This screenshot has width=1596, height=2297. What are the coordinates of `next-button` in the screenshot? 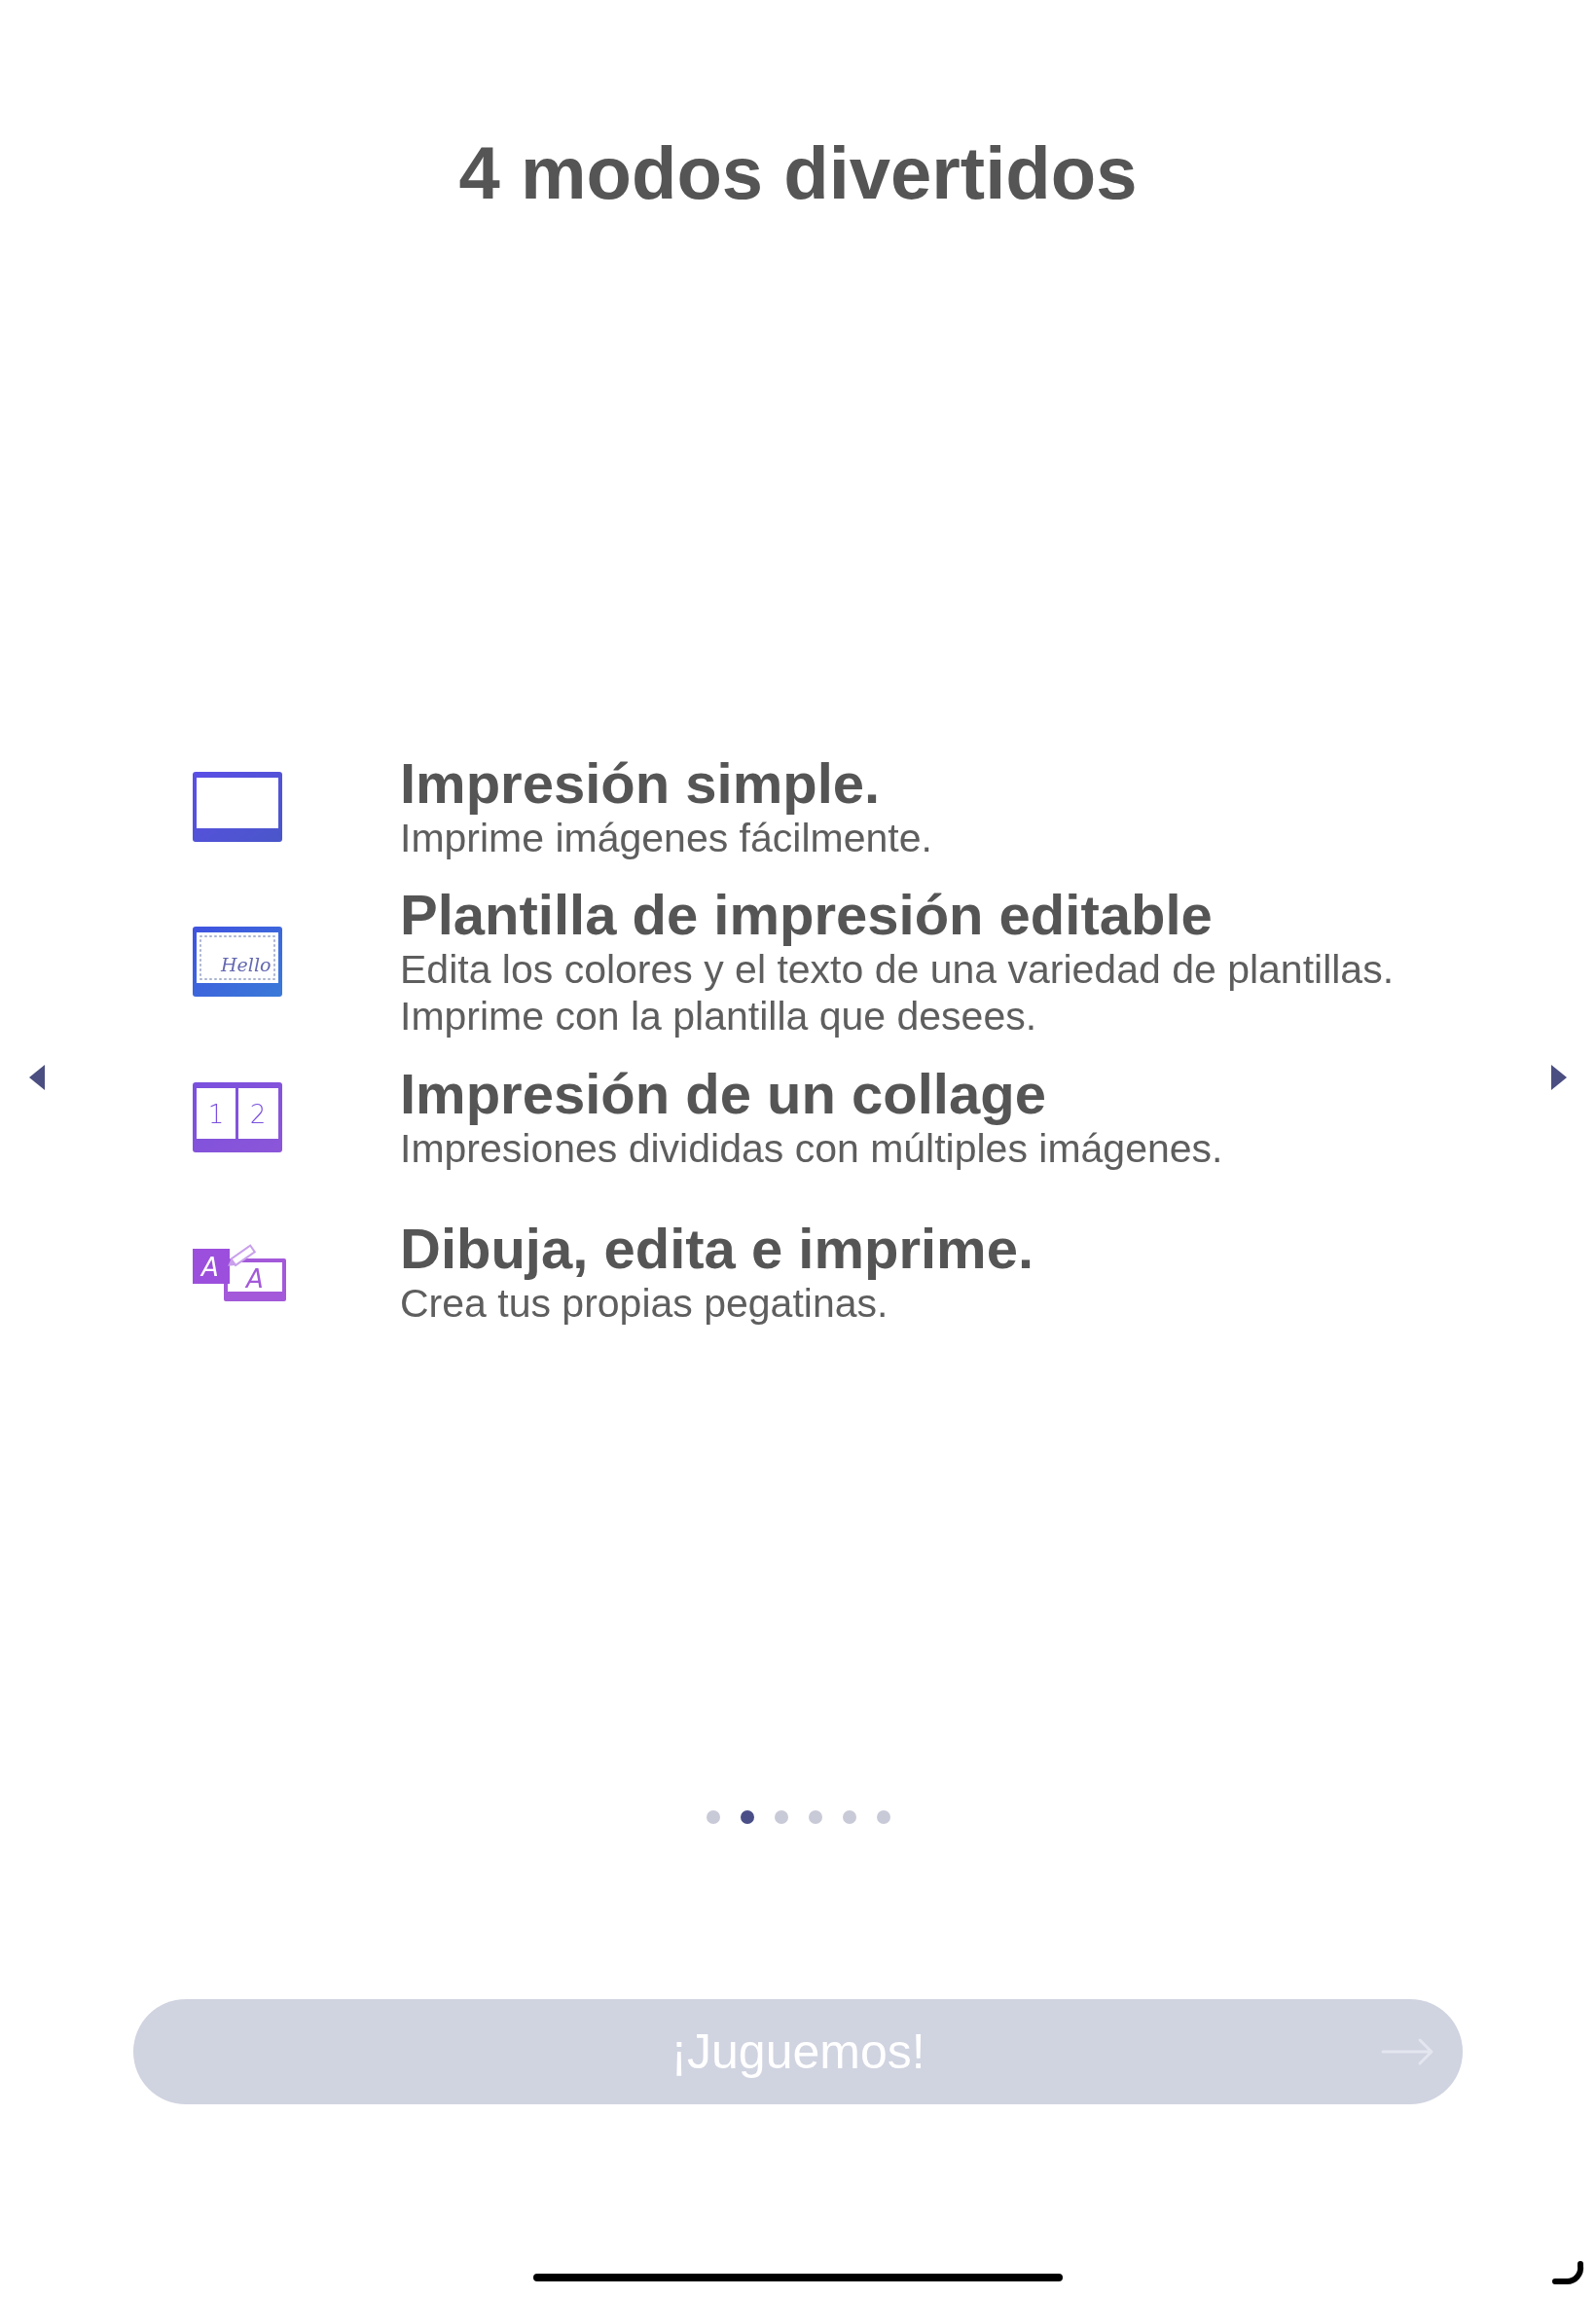 It's located at (1559, 1077).